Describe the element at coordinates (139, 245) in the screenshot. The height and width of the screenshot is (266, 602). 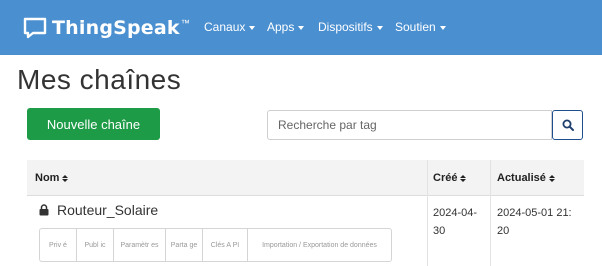
I see `tab-settings: Paramètr es` at that location.